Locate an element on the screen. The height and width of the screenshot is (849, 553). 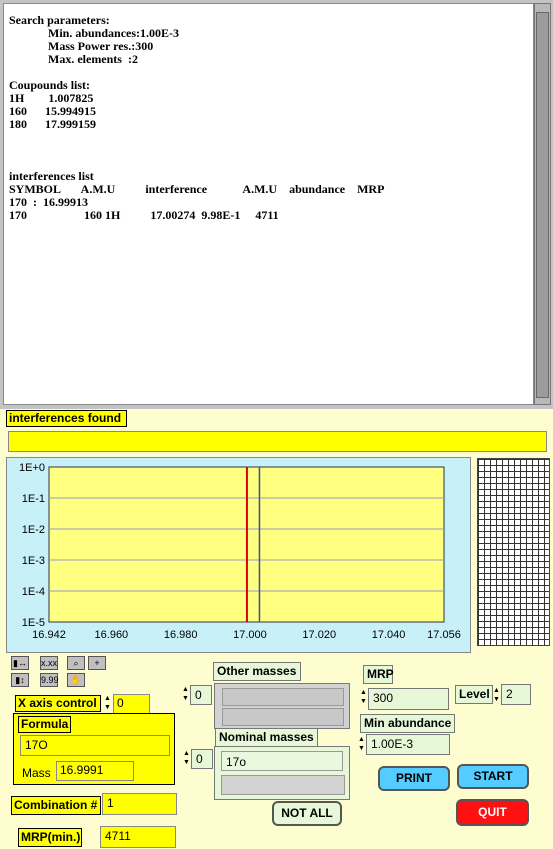
quit-button: QUIT is located at coordinates (492, 812).